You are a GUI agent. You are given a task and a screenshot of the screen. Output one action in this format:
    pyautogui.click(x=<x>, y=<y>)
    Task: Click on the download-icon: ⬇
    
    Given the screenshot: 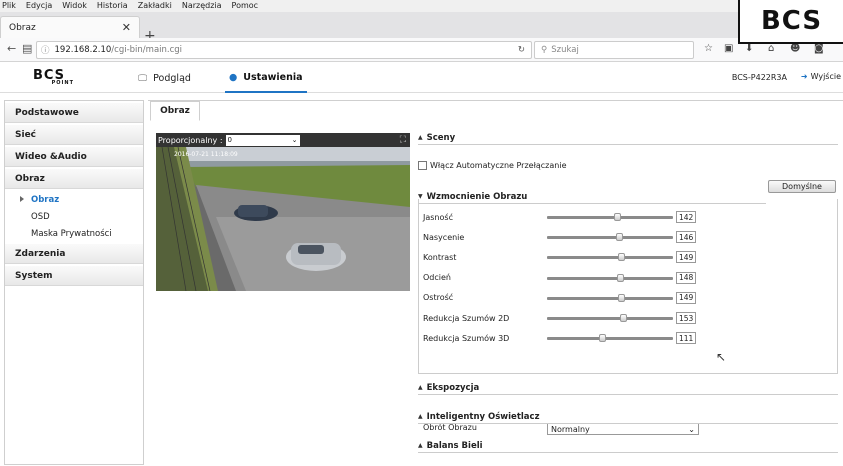 What is the action you would take?
    pyautogui.click(x=749, y=48)
    